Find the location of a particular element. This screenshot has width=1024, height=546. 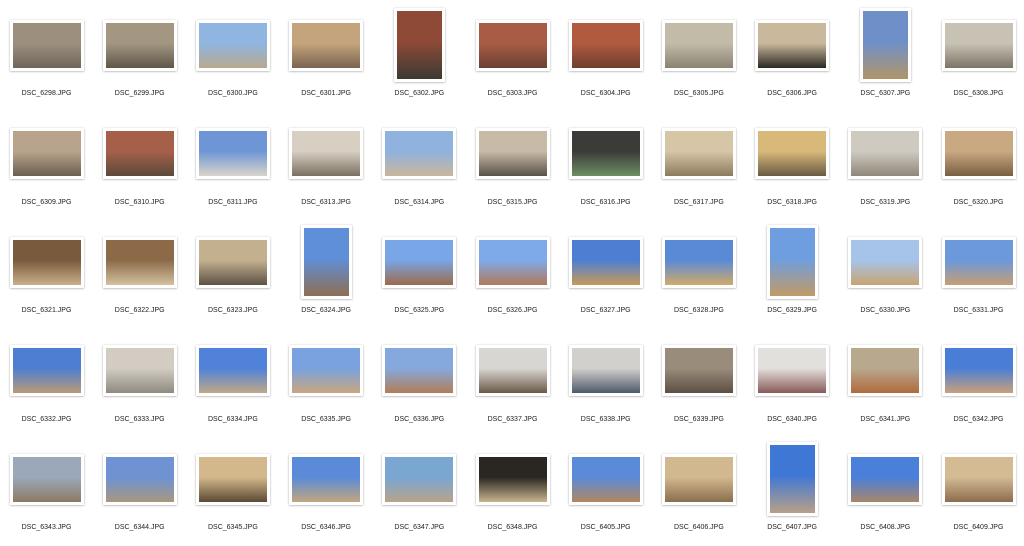

thumbnail-item: DSC_6338.JPG is located at coordinates (605, 384).